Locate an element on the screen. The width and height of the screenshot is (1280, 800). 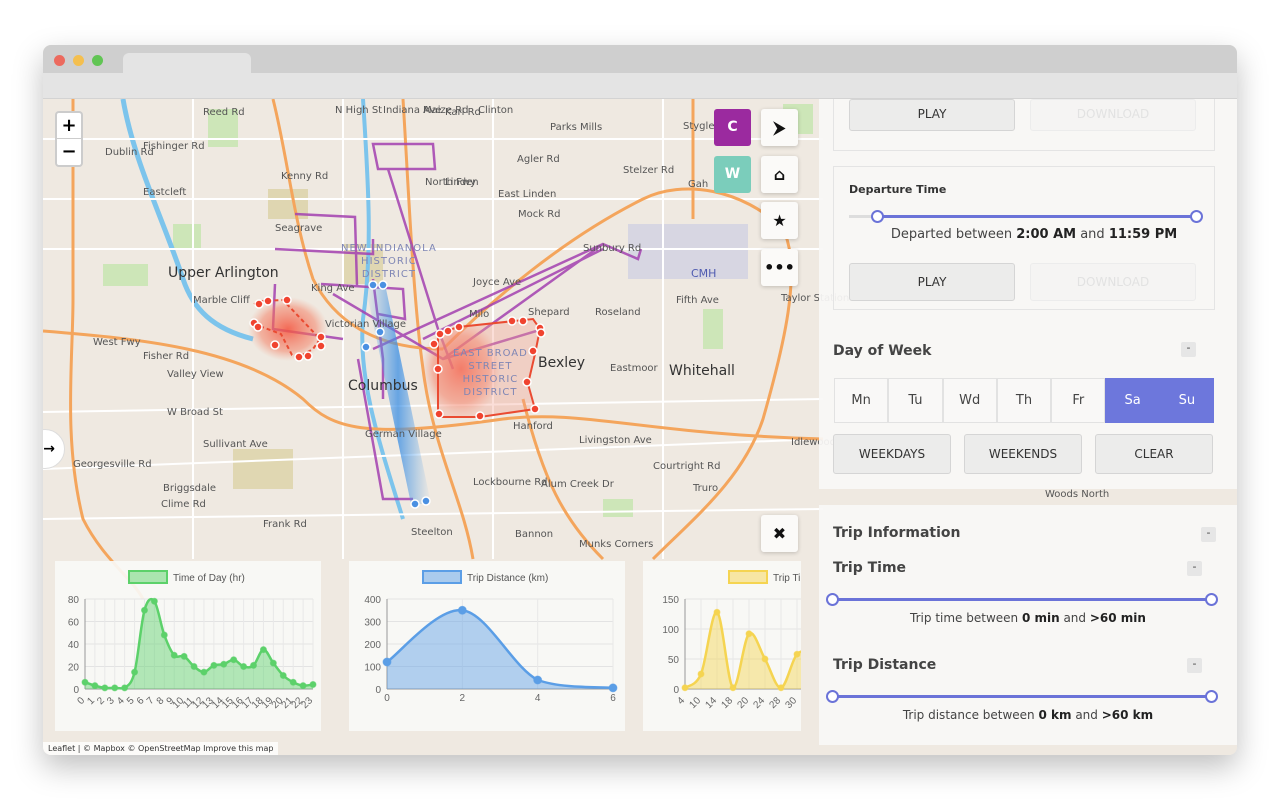
trip-distance-collapse-button: - is located at coordinates (1194, 665).